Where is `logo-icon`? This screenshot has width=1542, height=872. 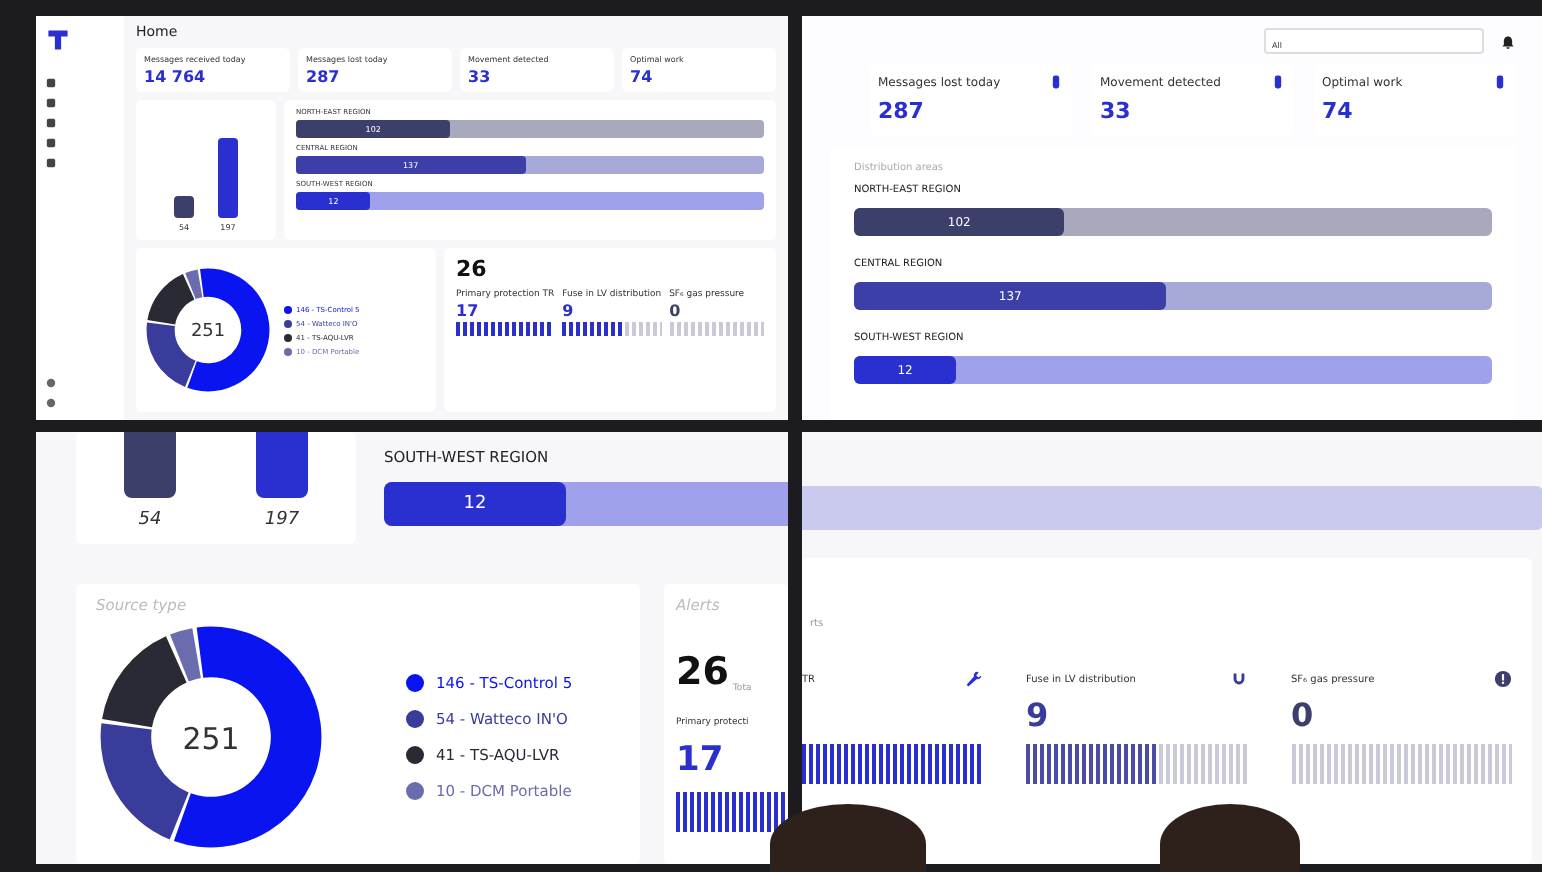 logo-icon is located at coordinates (58, 40).